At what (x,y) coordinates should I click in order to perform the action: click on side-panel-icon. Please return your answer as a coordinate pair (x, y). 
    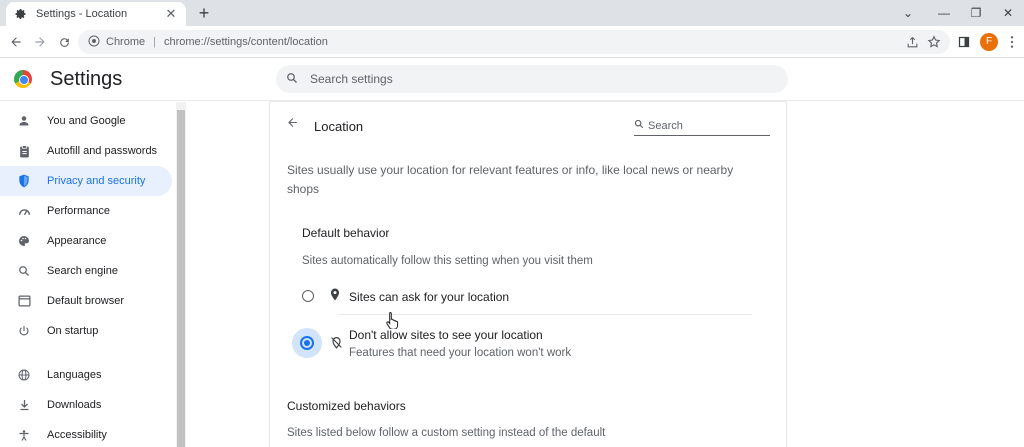
    Looking at the image, I should click on (964, 42).